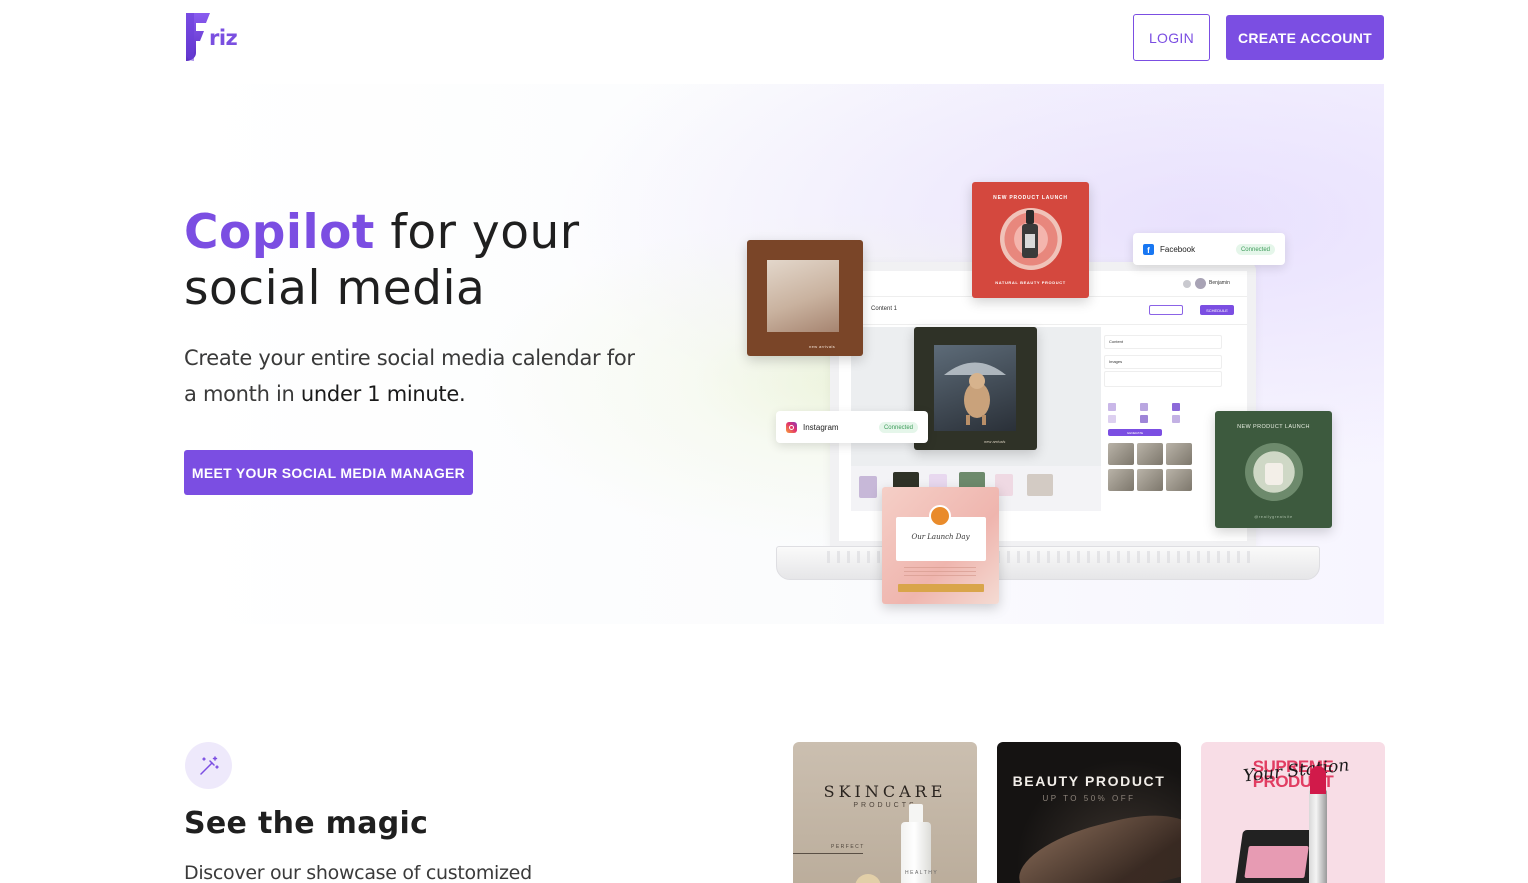 This screenshot has height=883, width=1528. I want to click on skincare-tag-healthy: HEALTHY, so click(922, 873).